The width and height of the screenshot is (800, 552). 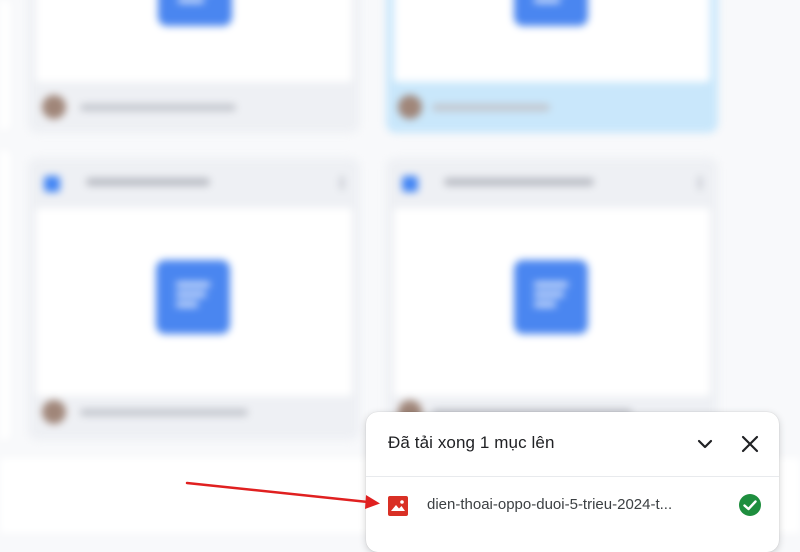 What do you see at coordinates (572, 476) in the screenshot?
I see `panel-divider` at bounding box center [572, 476].